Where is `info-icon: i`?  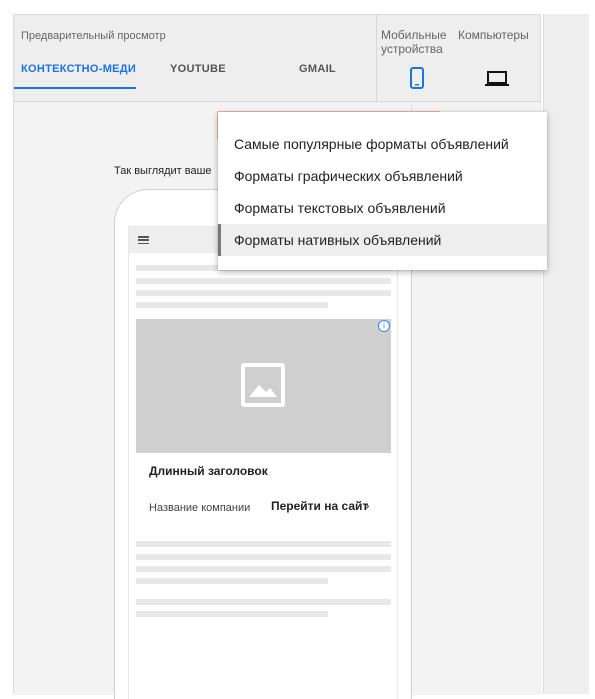
info-icon: i is located at coordinates (384, 326).